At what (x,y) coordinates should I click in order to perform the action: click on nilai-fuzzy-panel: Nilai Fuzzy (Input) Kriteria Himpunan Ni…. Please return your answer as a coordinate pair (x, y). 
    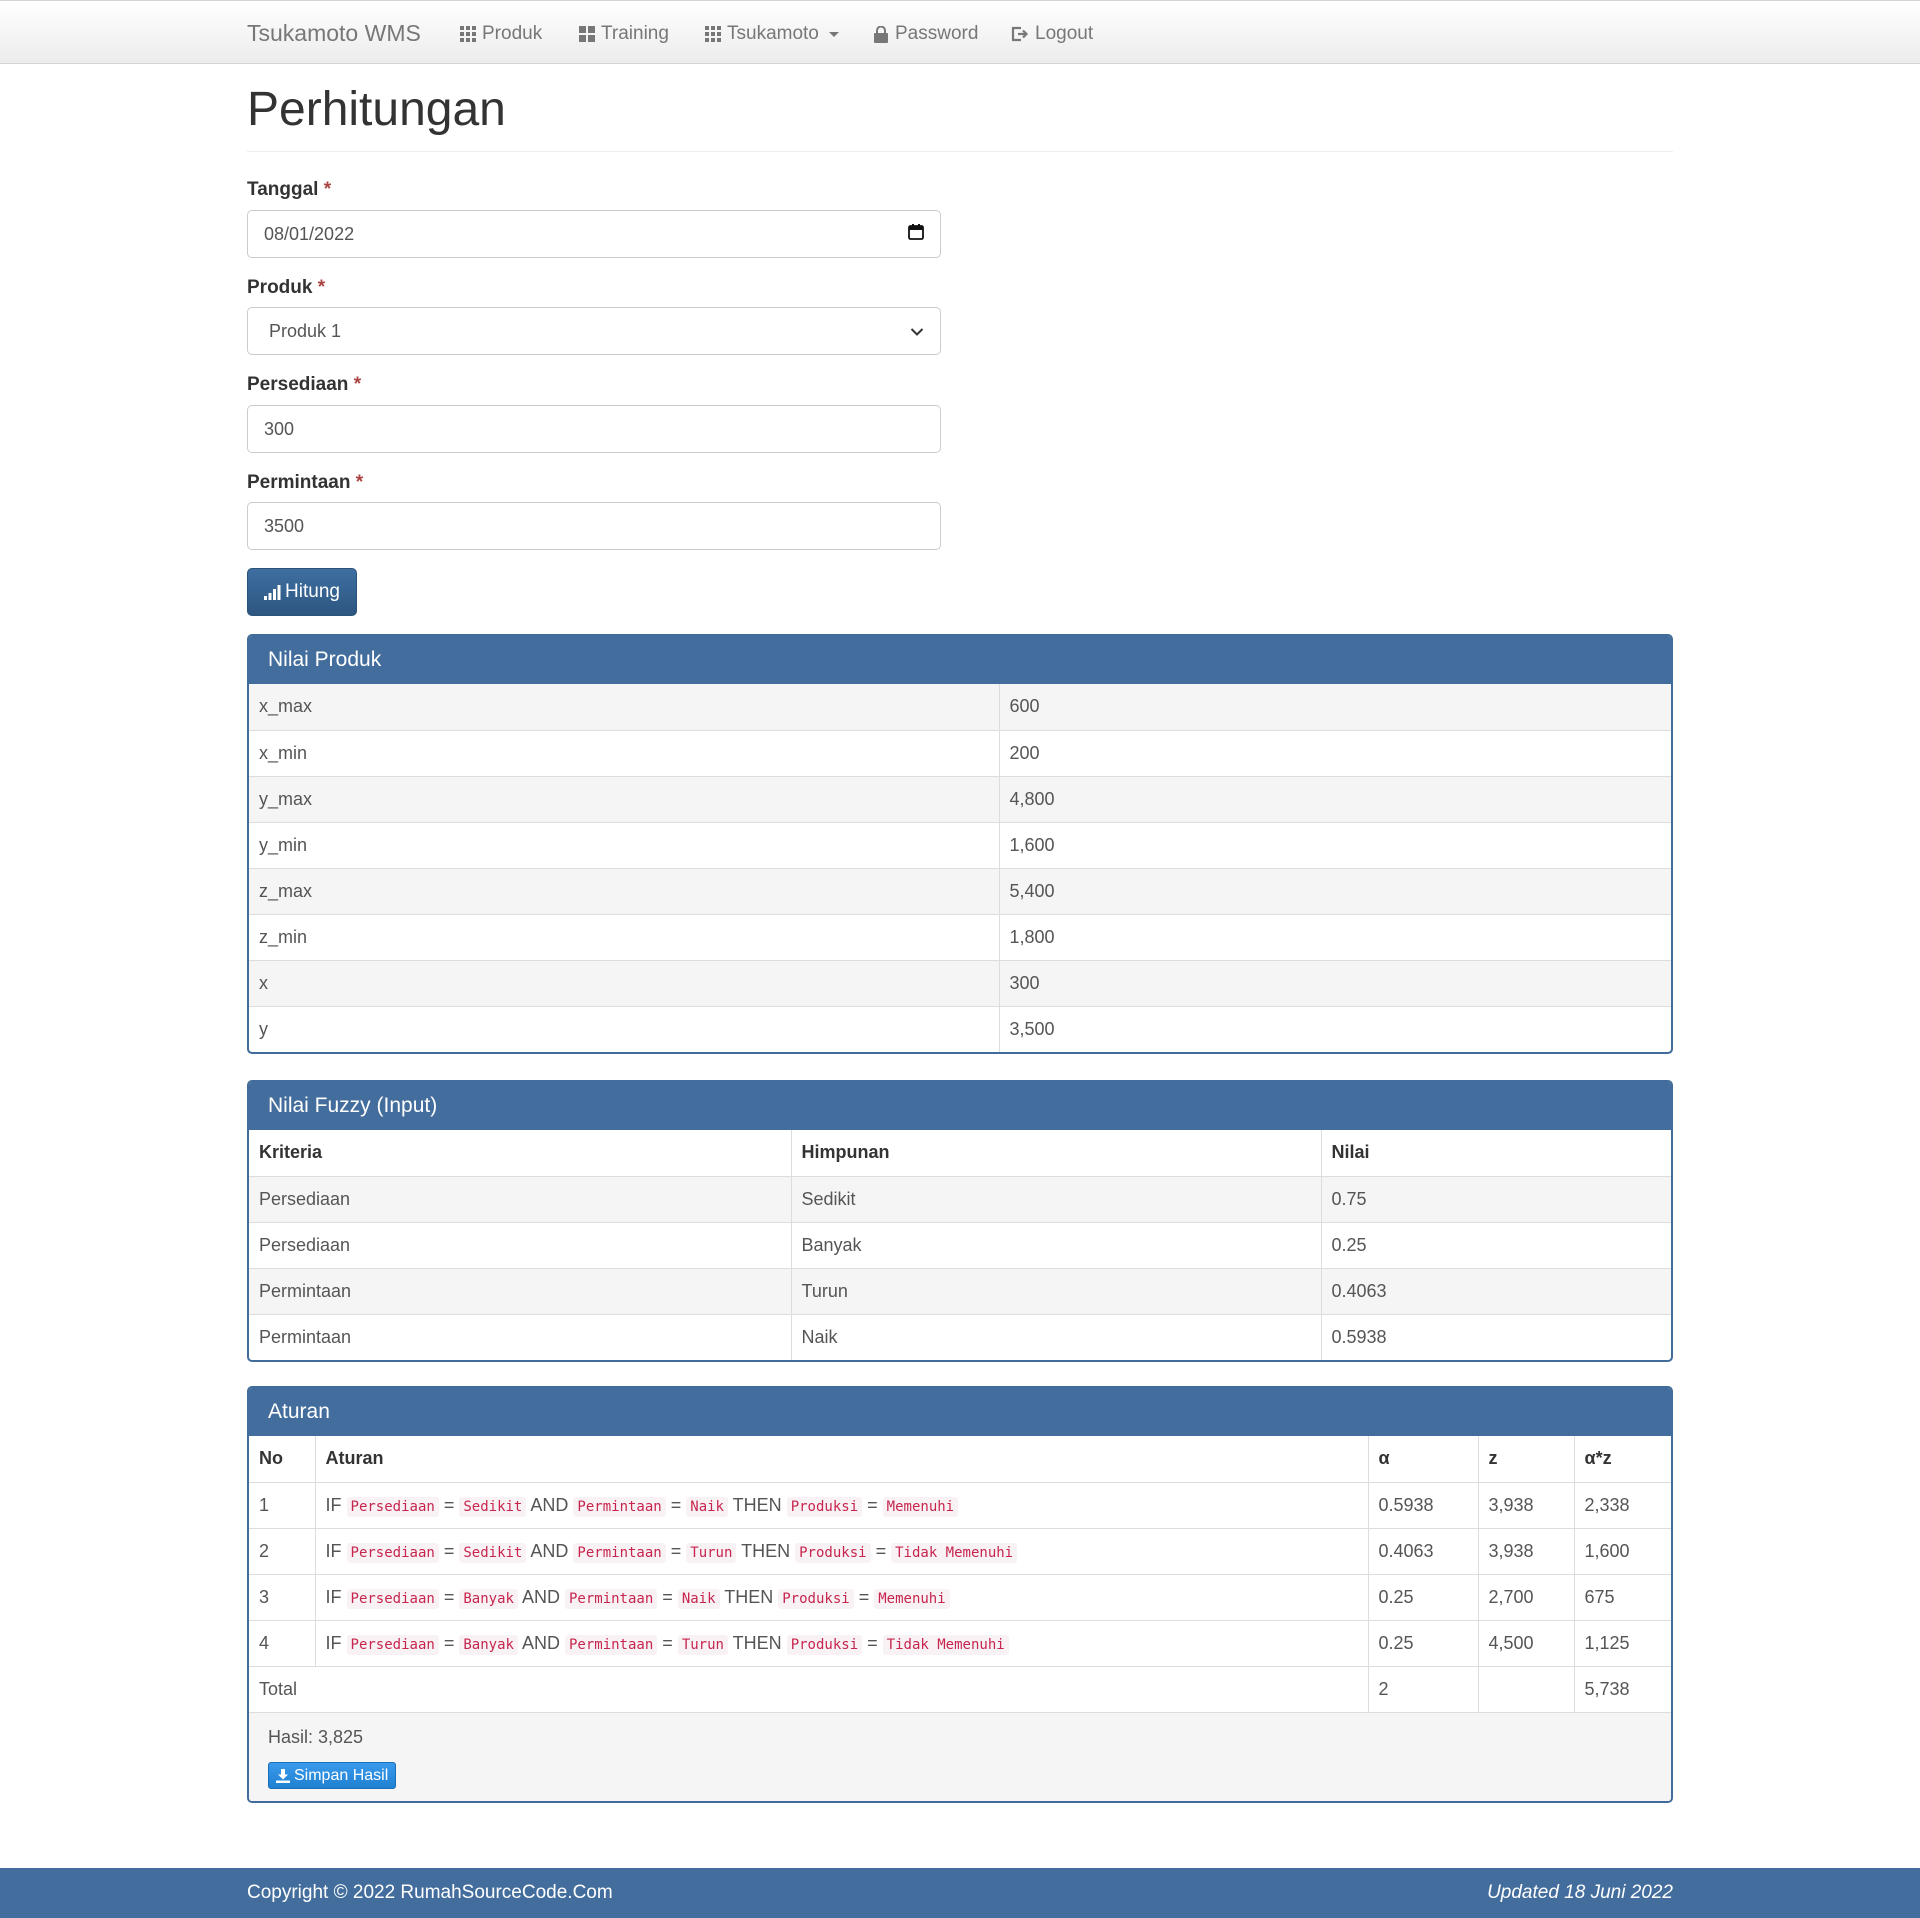
    Looking at the image, I should click on (960, 1221).